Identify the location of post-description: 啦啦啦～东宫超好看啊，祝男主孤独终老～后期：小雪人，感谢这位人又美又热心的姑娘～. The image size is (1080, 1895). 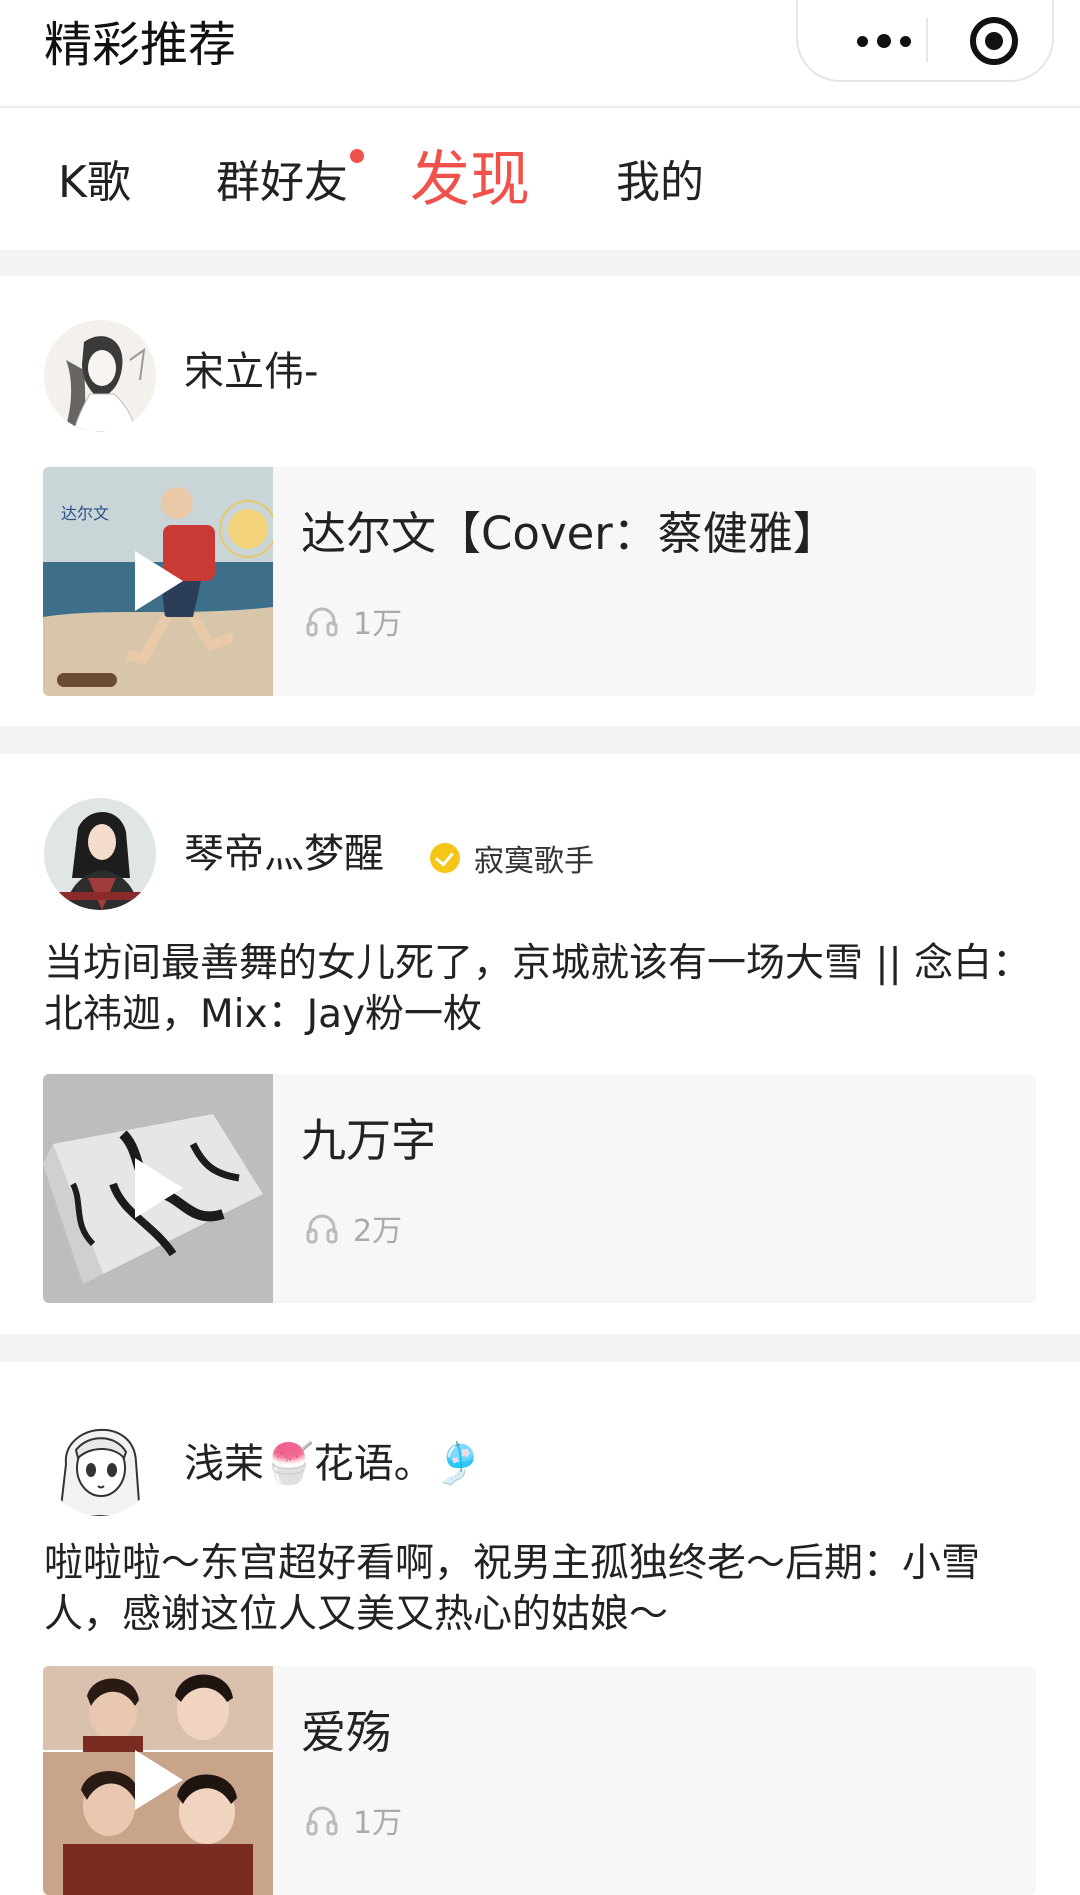
(512, 1589).